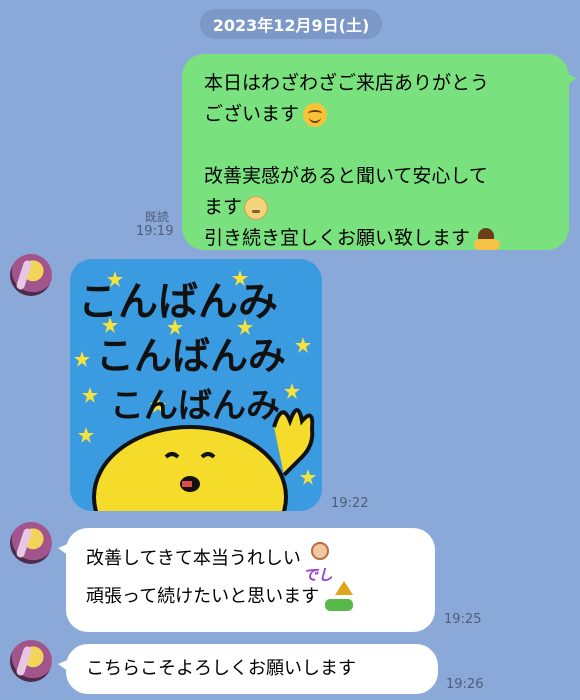 The height and width of the screenshot is (700, 580). I want to click on sticker-drawing: こんばんみ こんばんみ こんばんみ, so click(195, 390).